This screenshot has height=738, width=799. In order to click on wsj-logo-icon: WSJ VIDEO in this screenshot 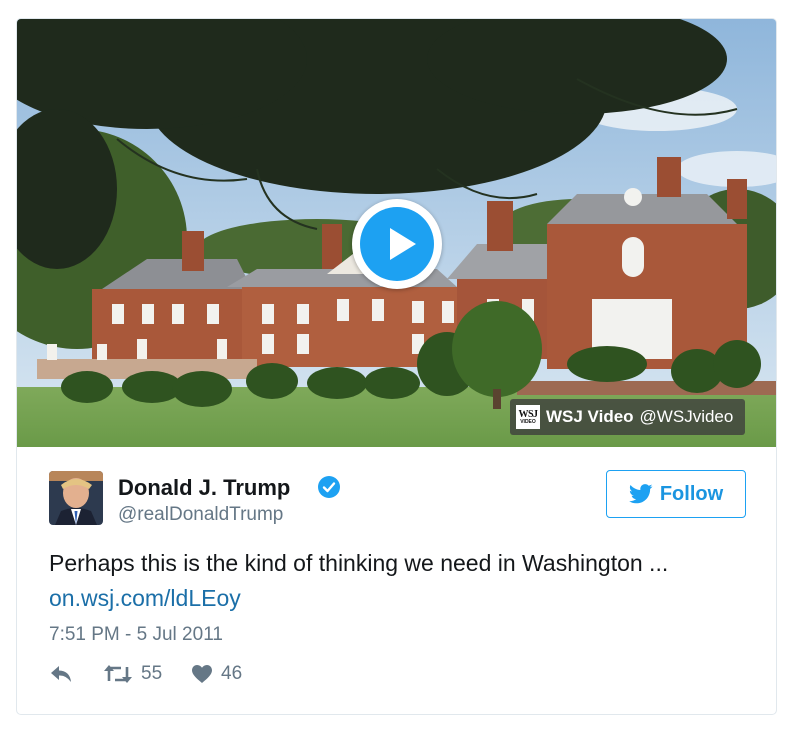, I will do `click(528, 417)`.